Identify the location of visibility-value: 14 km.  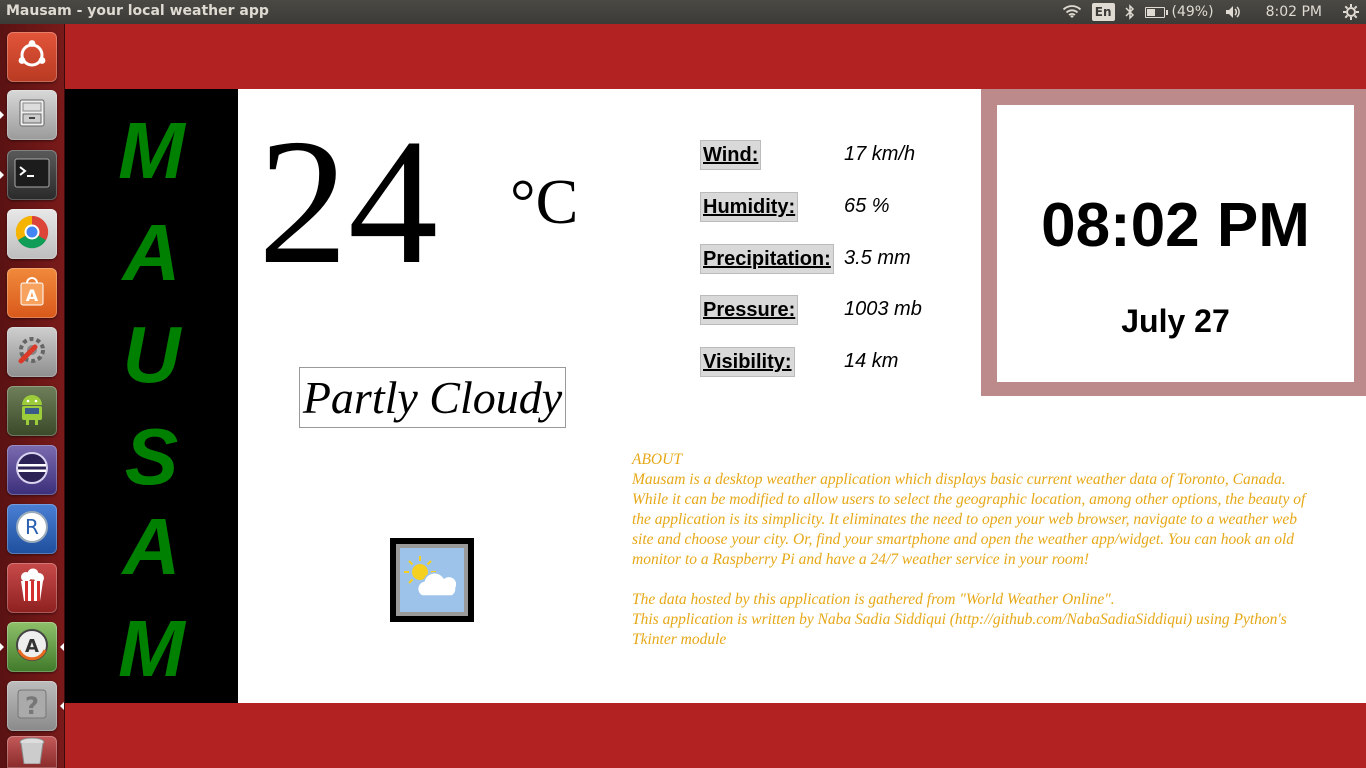
(871, 361).